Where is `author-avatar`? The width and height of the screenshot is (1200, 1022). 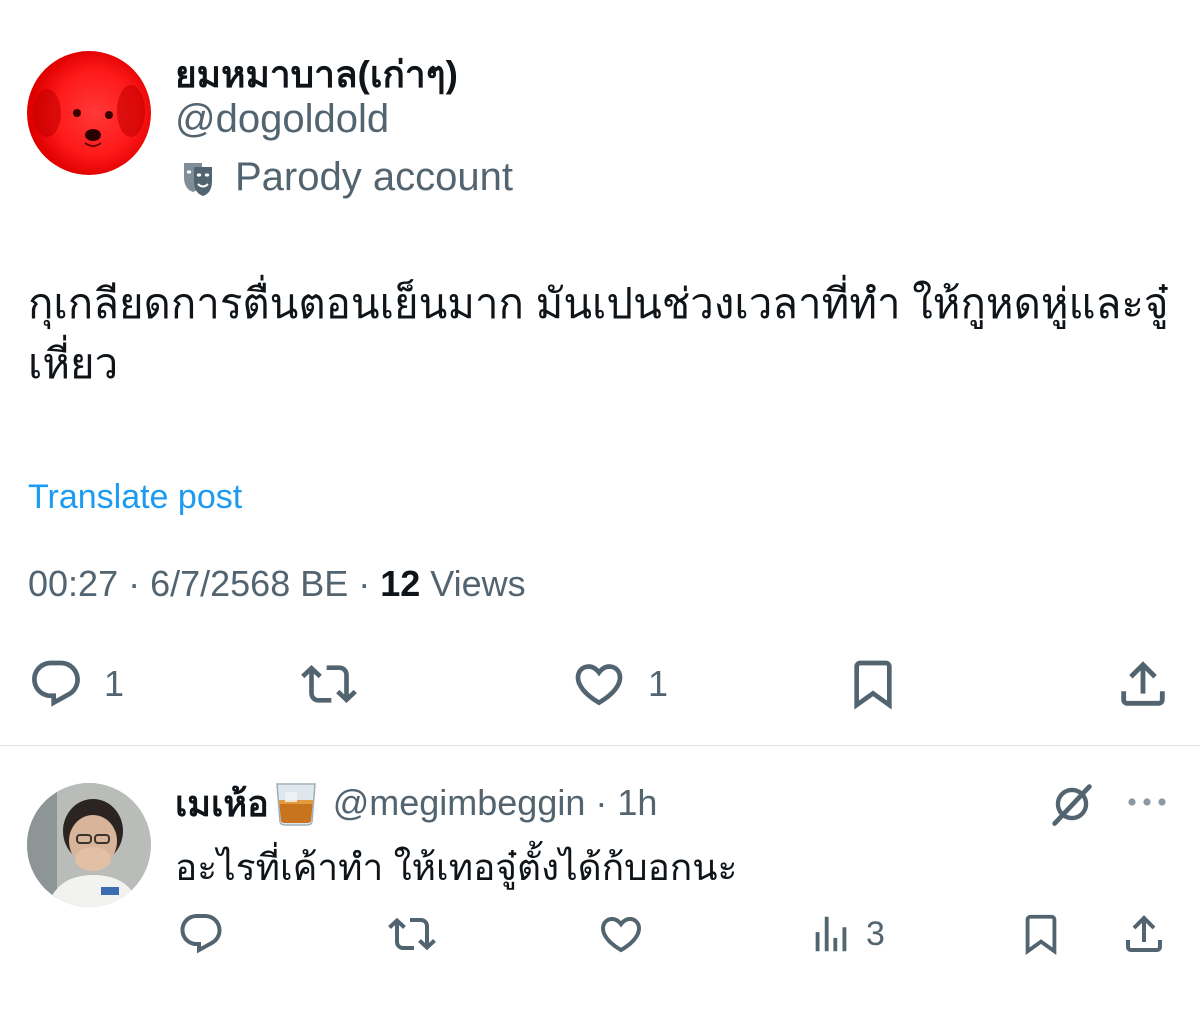
author-avatar is located at coordinates (89, 113).